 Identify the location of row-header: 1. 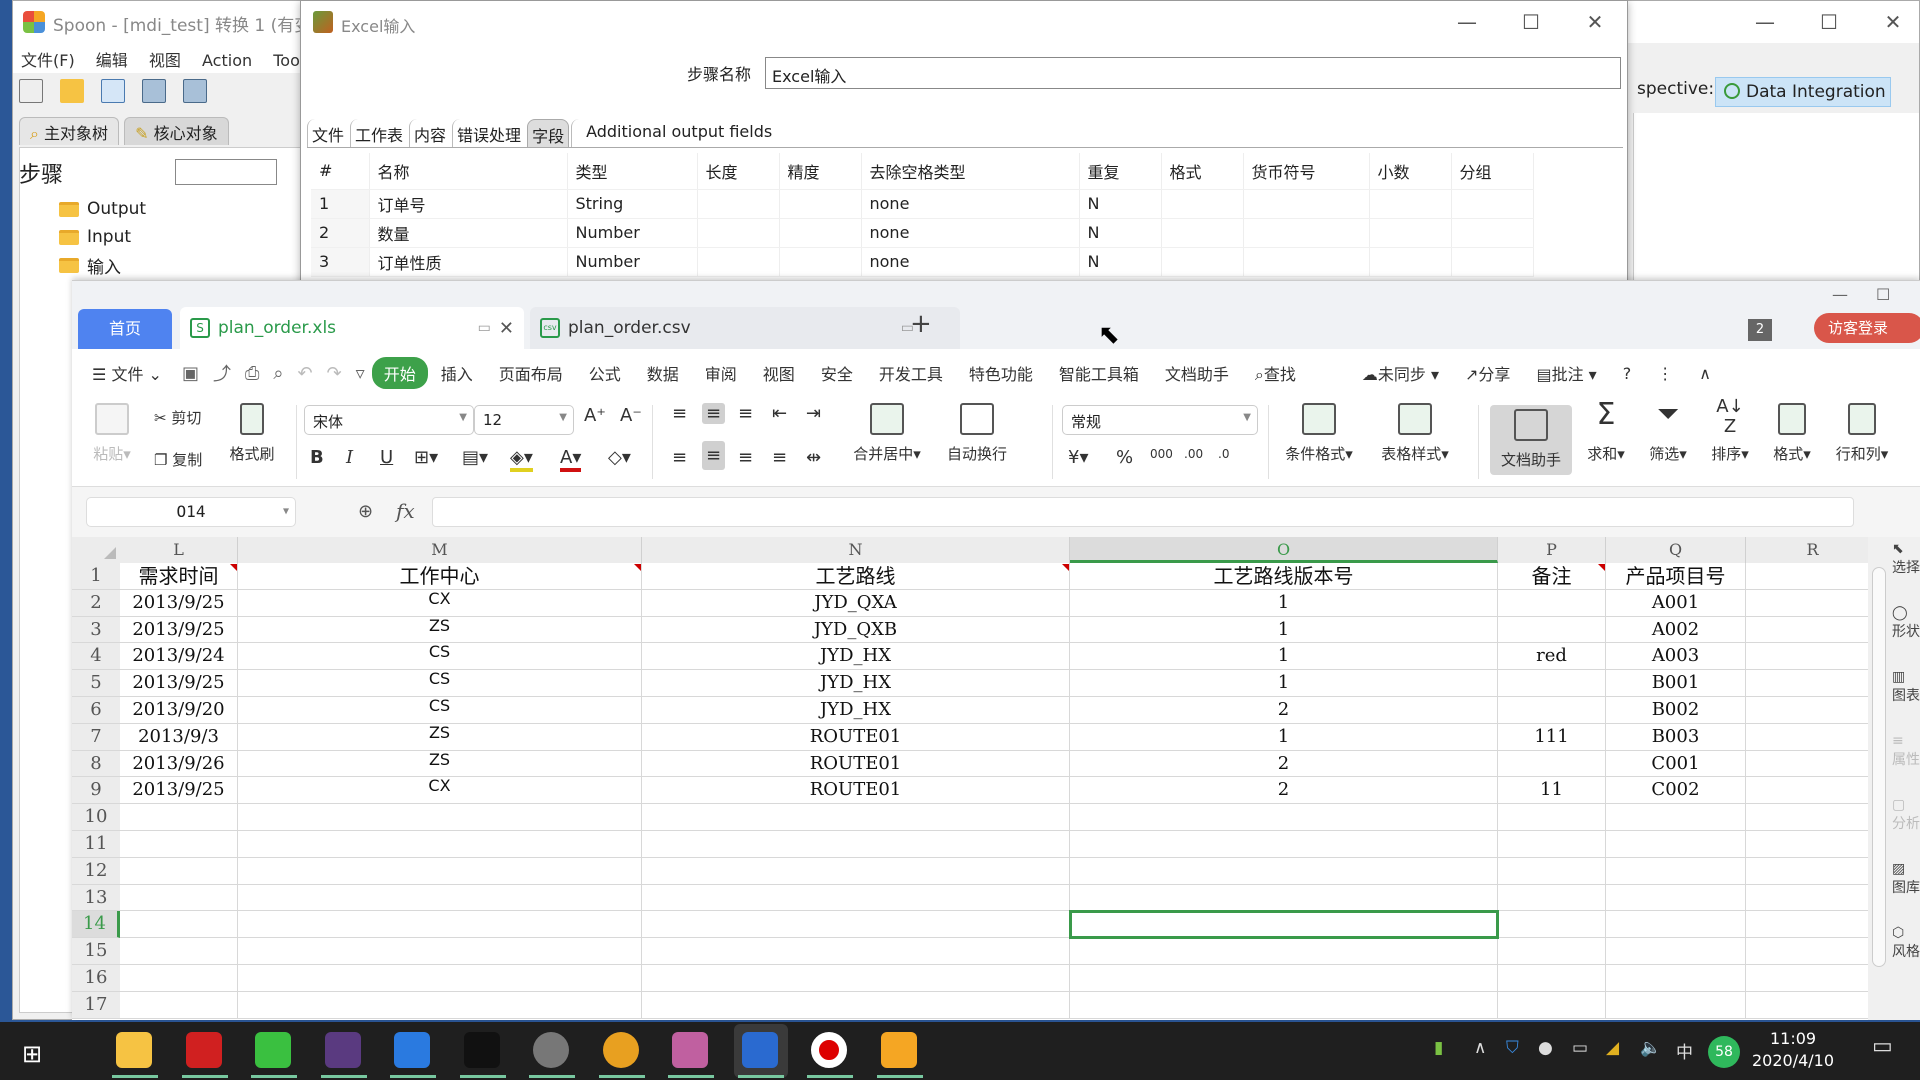
(96, 576).